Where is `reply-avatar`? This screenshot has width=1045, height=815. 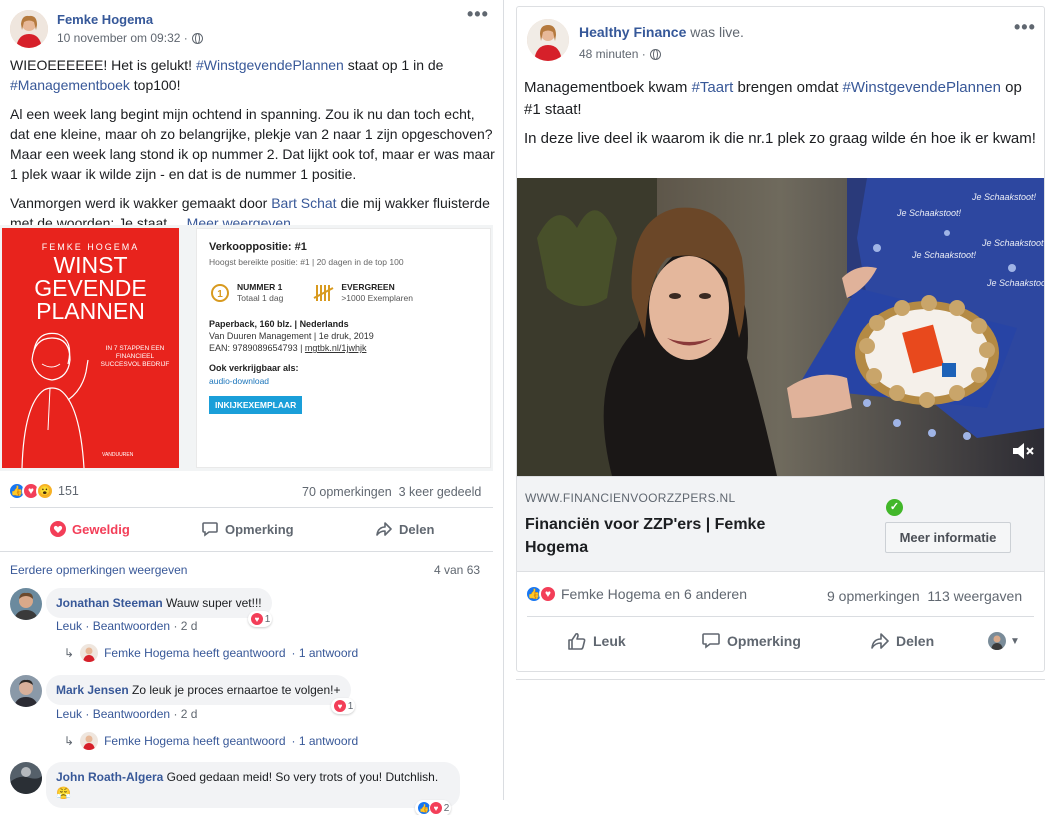
reply-avatar is located at coordinates (89, 741).